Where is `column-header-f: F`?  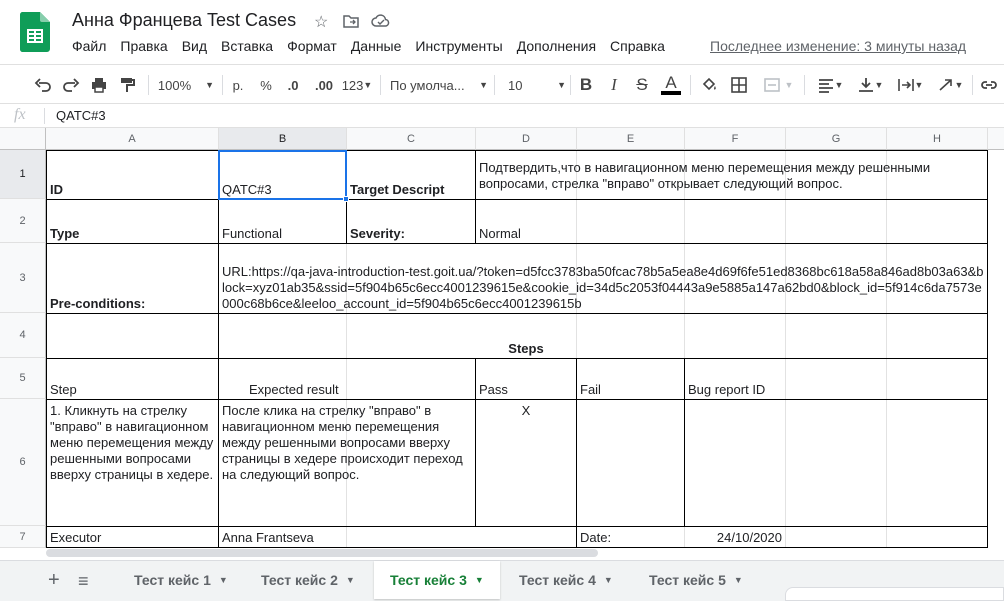
column-header-f: F is located at coordinates (735, 139).